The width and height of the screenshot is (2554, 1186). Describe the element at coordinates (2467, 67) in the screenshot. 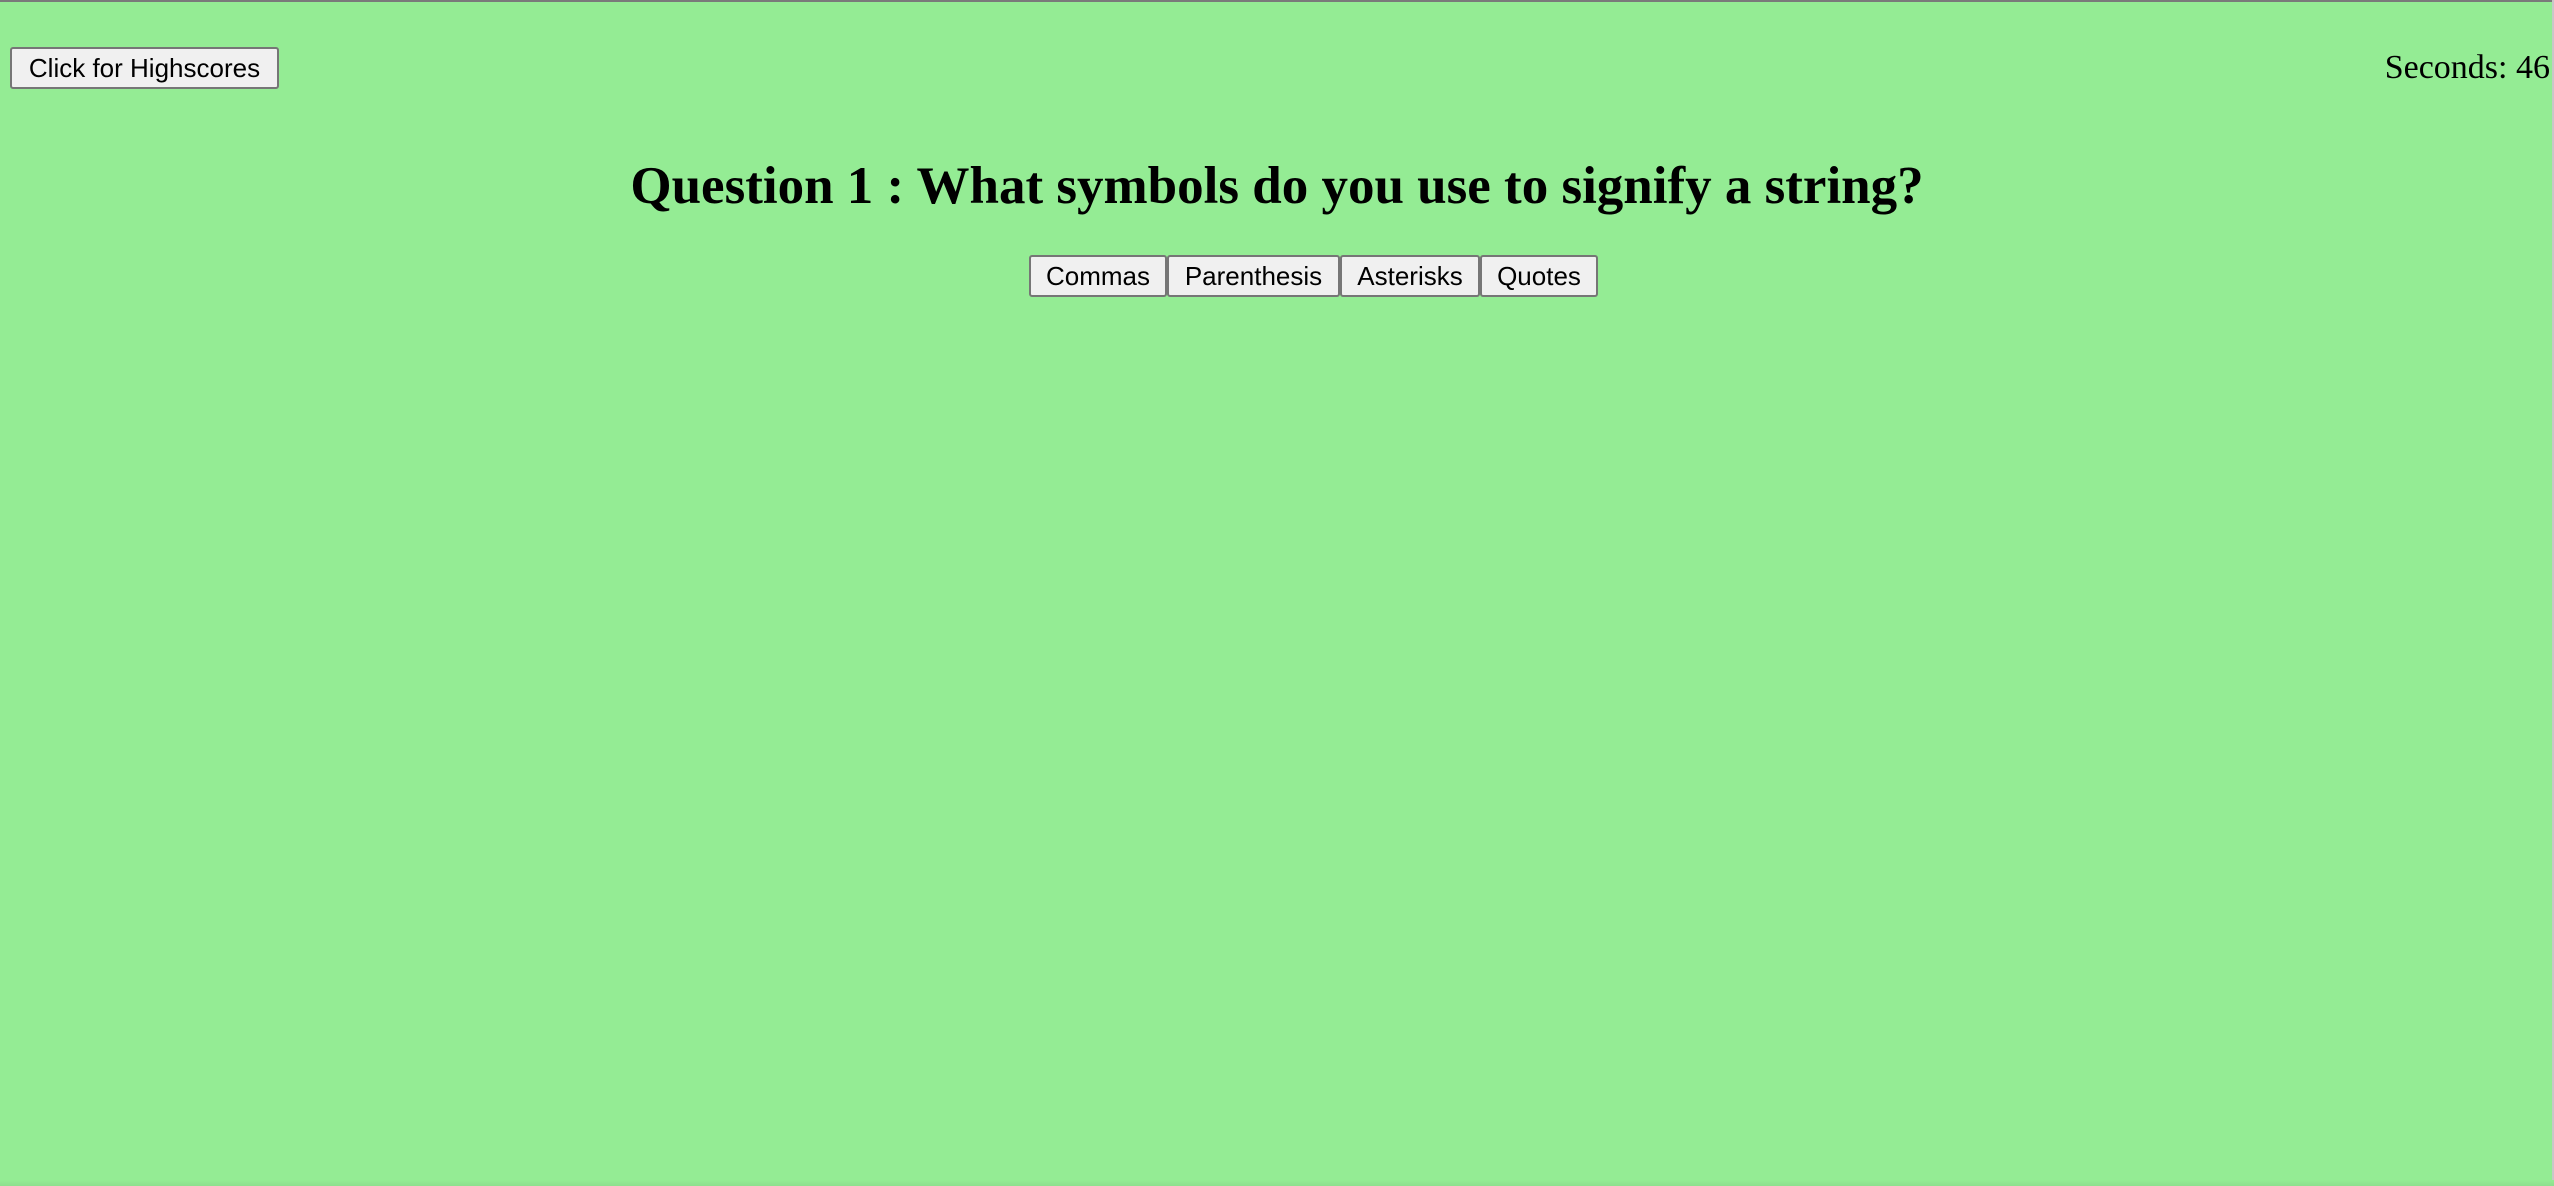

I see `timer-display: Seconds: 46` at that location.